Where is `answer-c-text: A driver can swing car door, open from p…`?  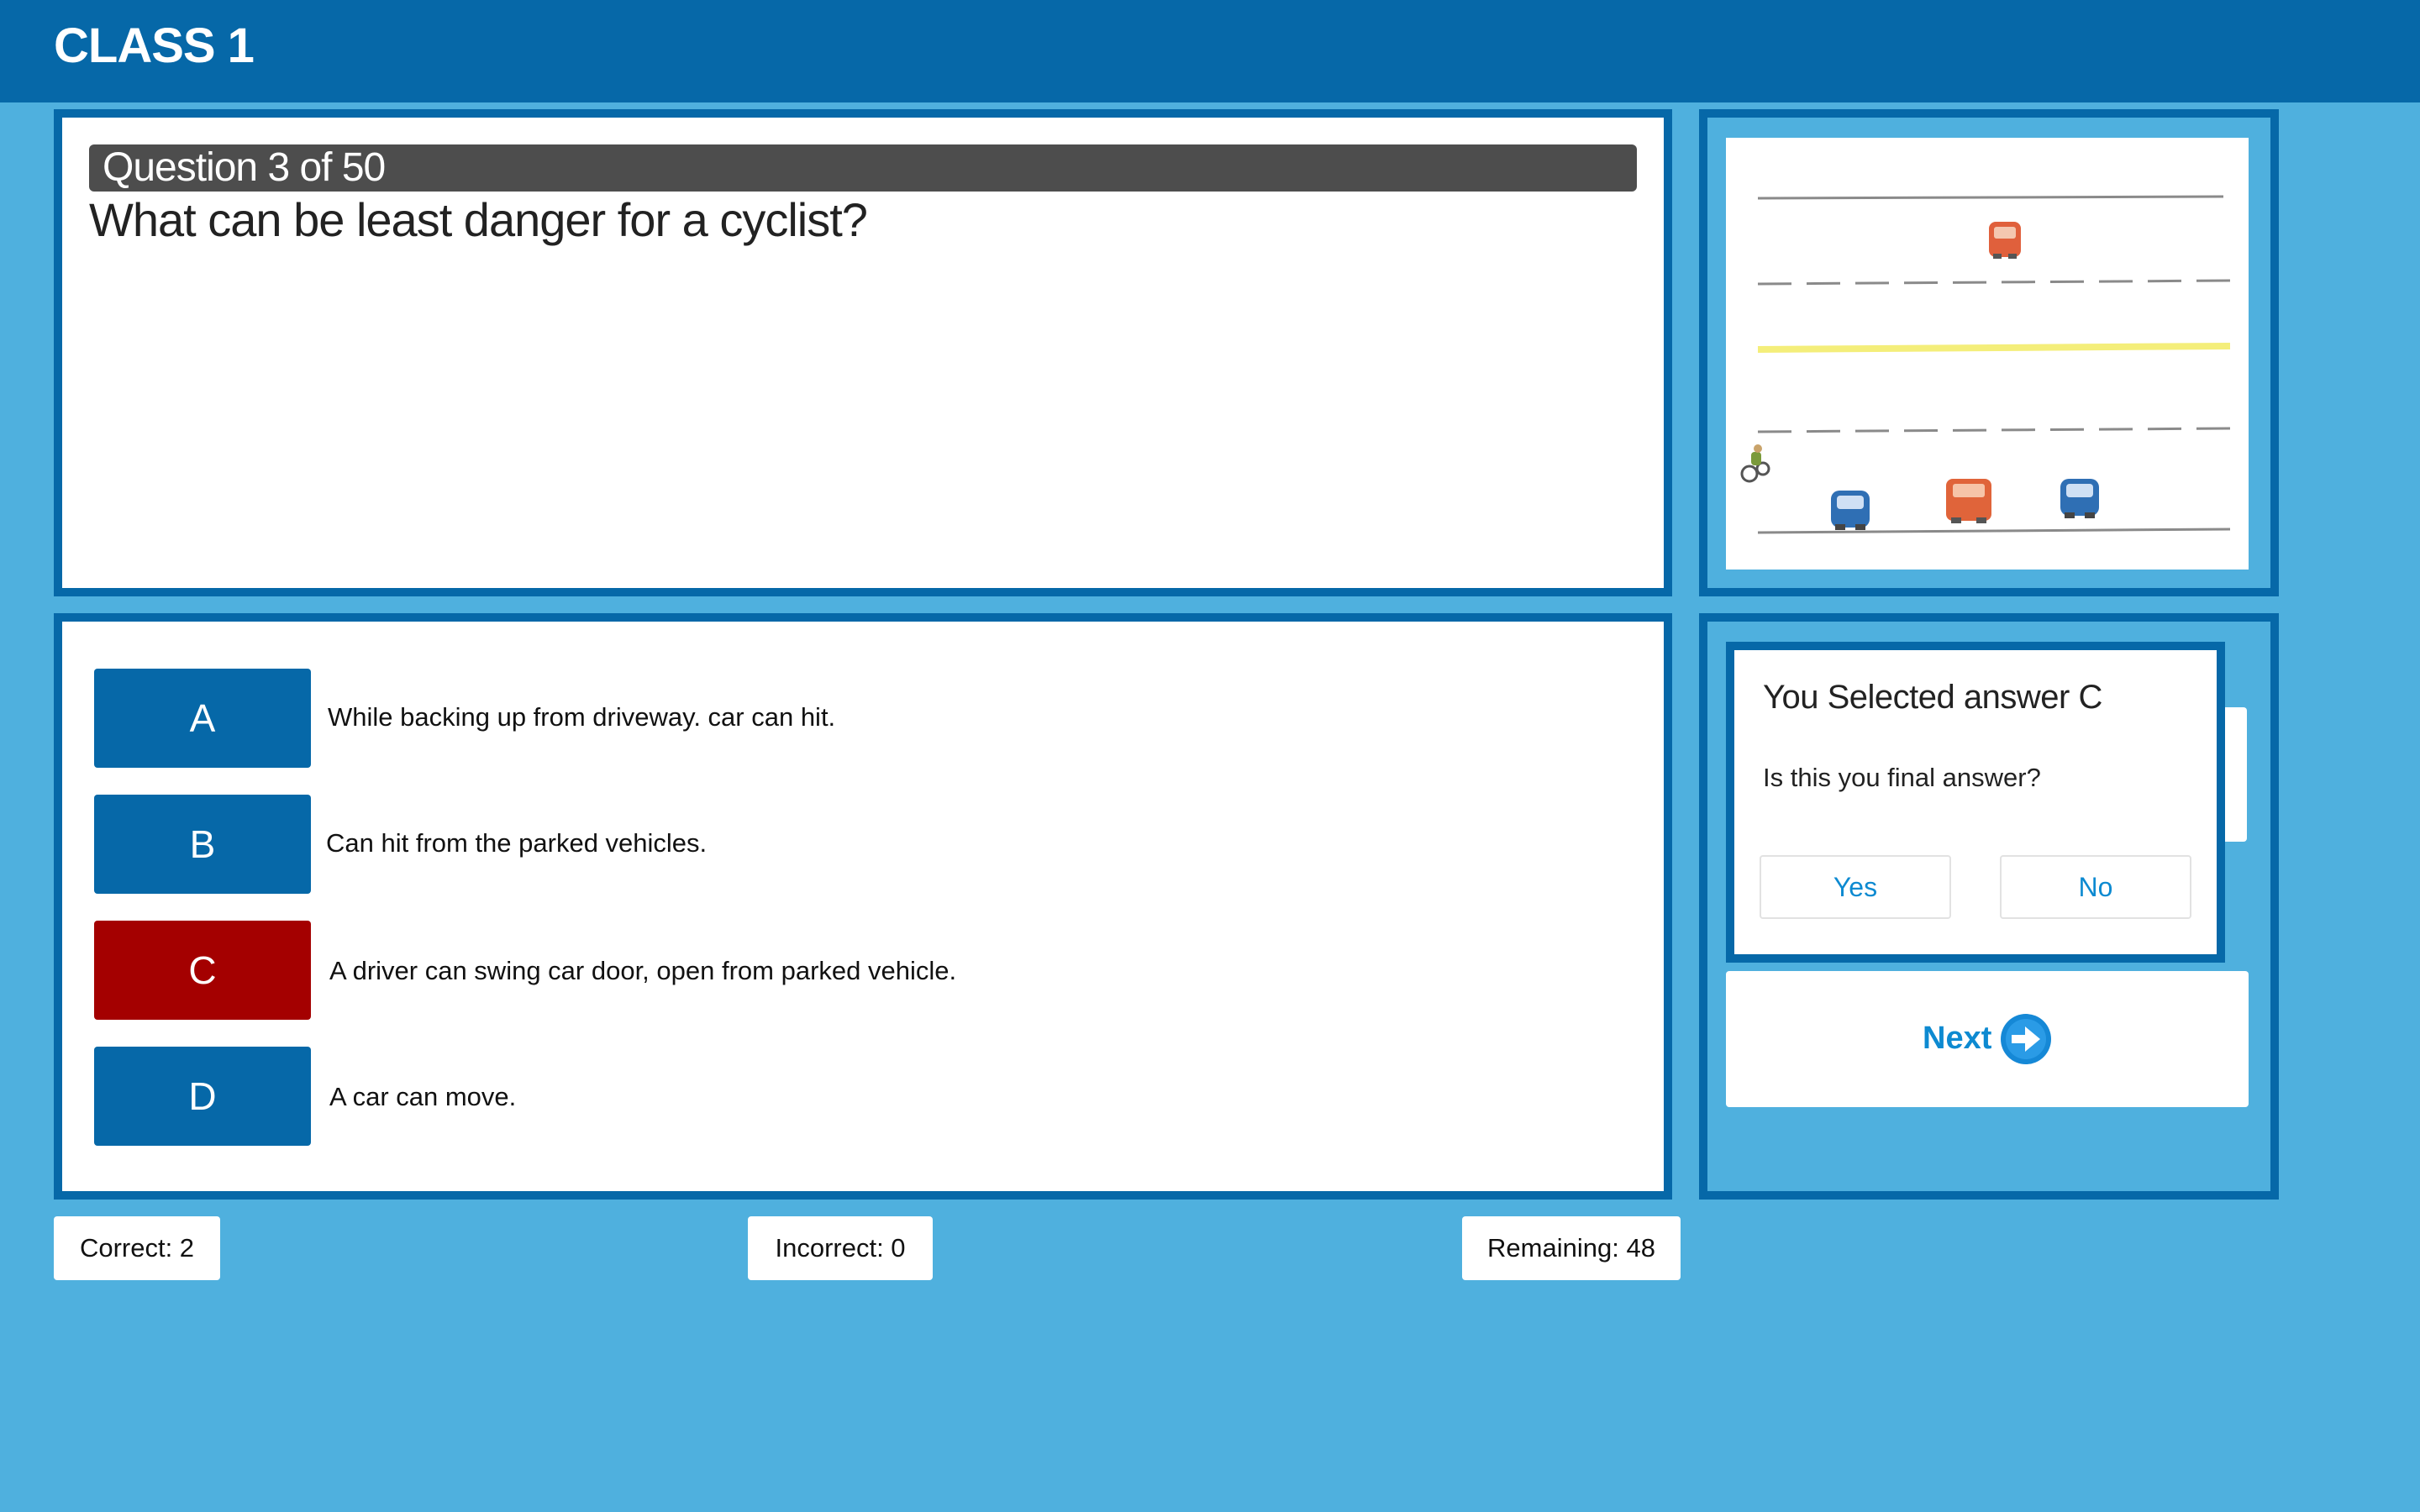
answer-c-text: A driver can swing car door, open from p… is located at coordinates (643, 970).